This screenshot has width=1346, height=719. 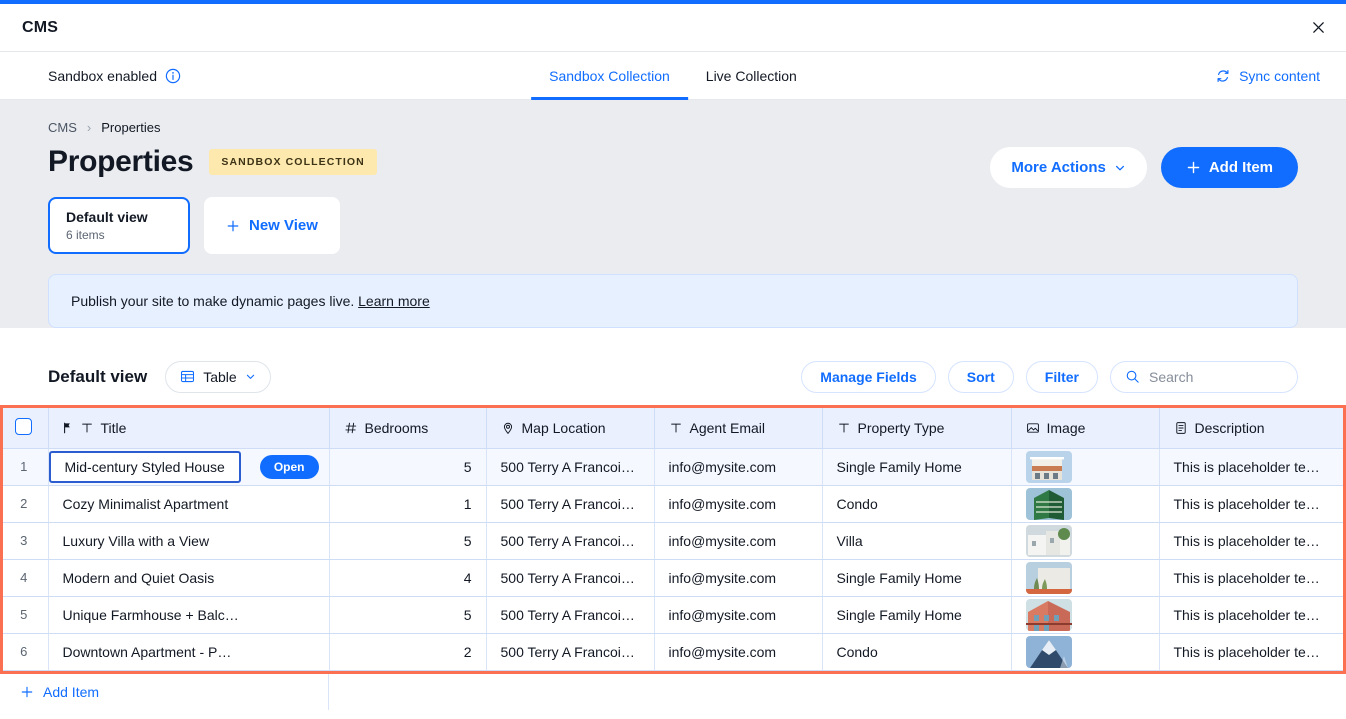 What do you see at coordinates (24, 578) in the screenshot?
I see `row-index: 4` at bounding box center [24, 578].